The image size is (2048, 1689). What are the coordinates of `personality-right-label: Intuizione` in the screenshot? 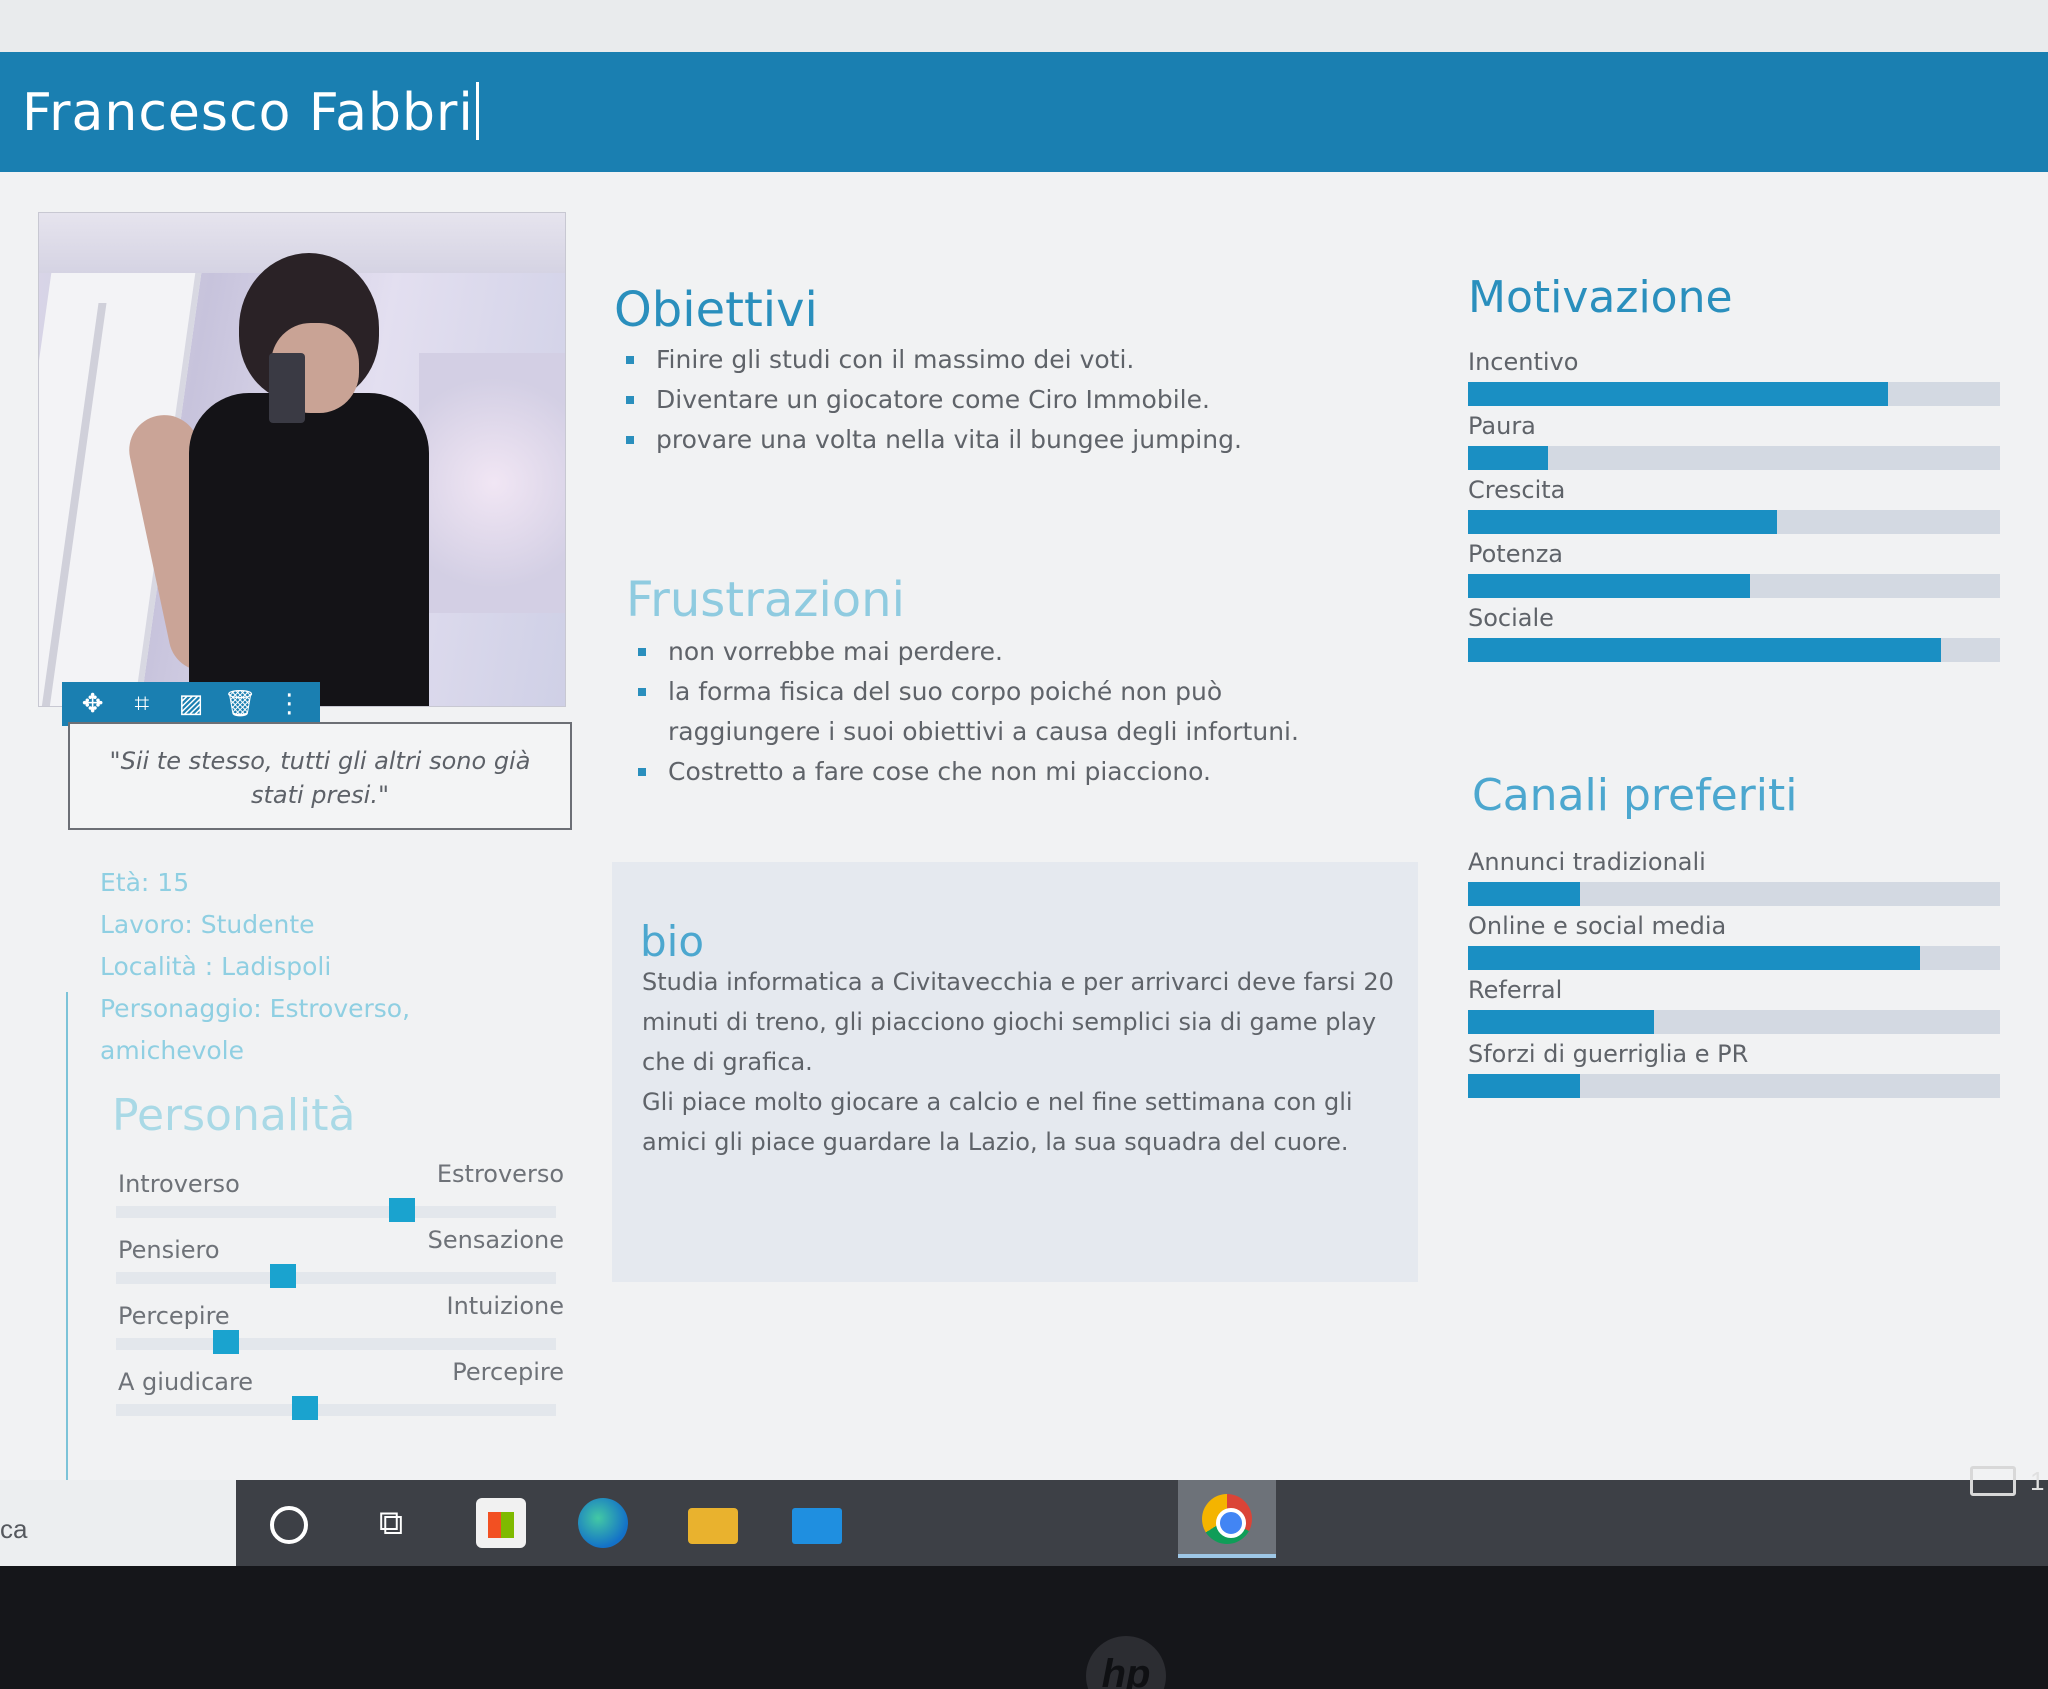 It's located at (505, 1306).